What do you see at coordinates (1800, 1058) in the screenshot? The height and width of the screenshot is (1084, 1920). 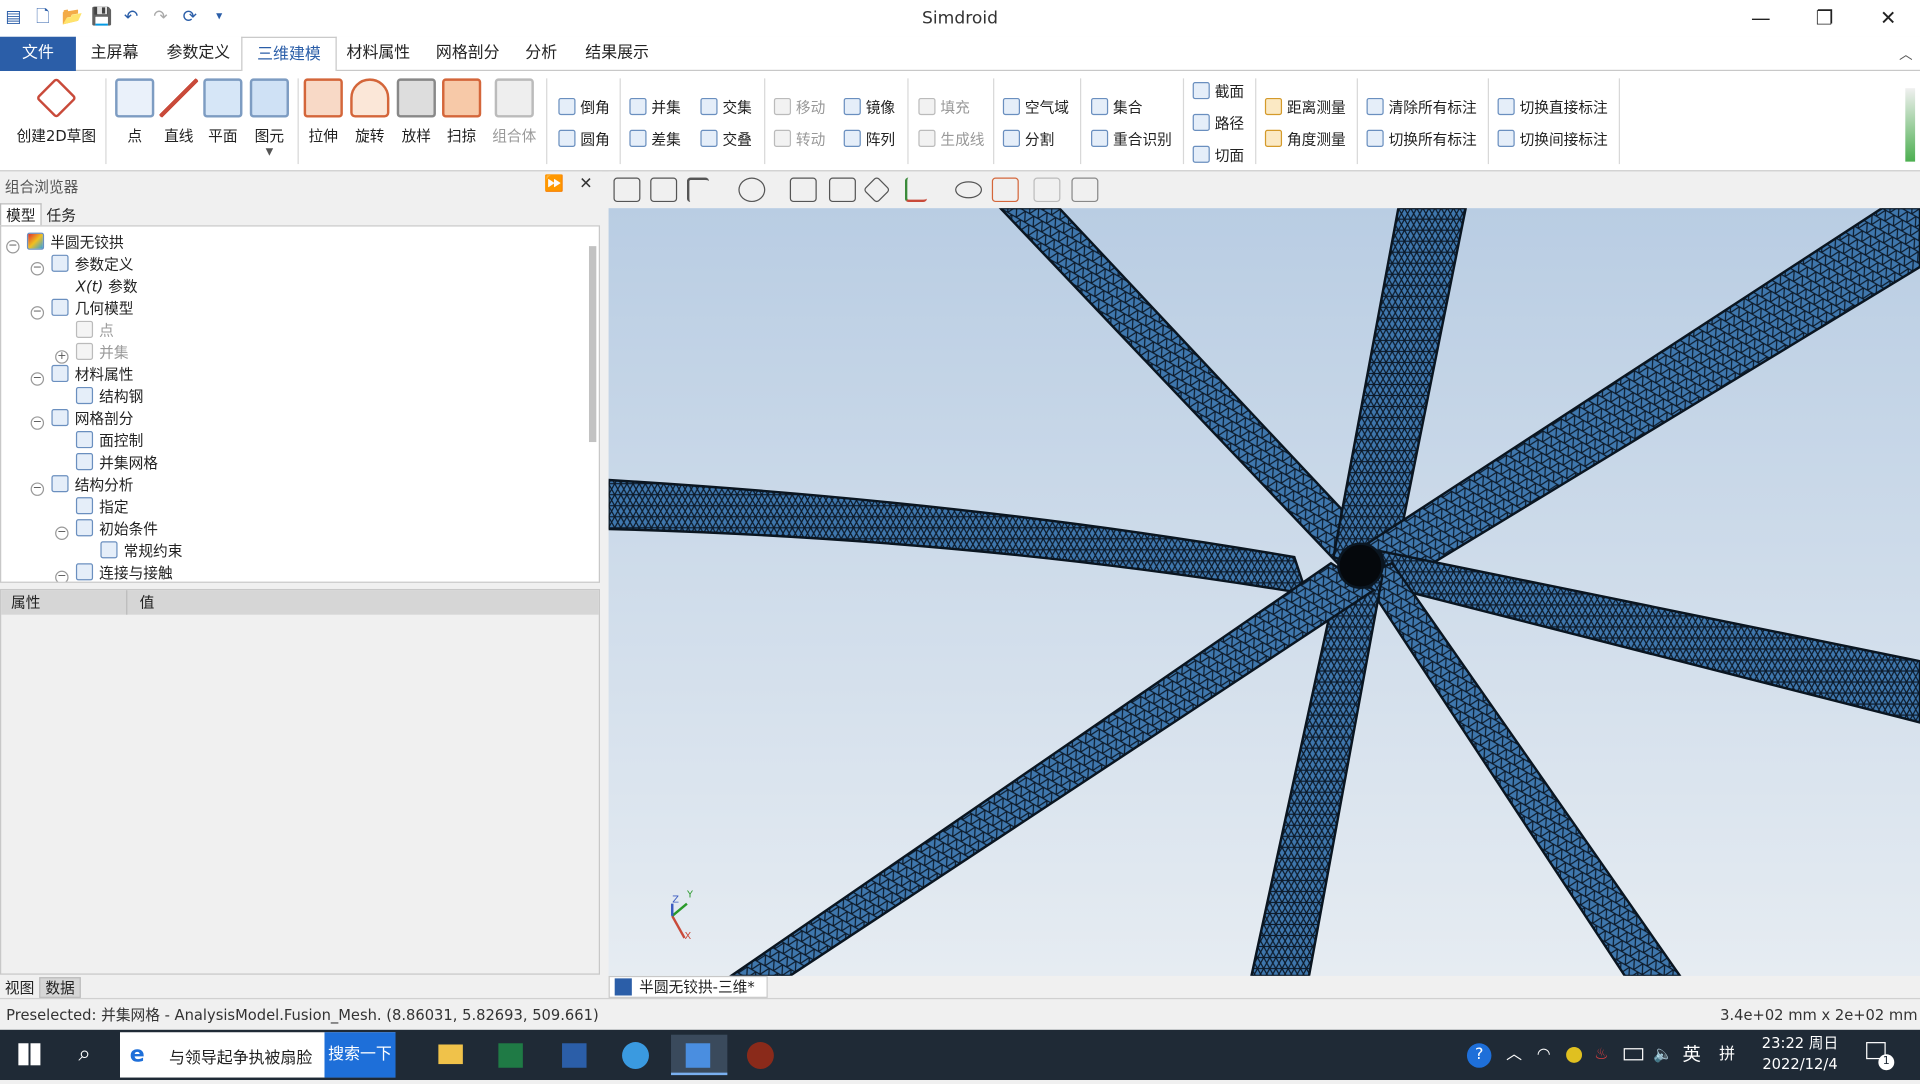 I see `clock: 23:22 周日 2022/12/4` at bounding box center [1800, 1058].